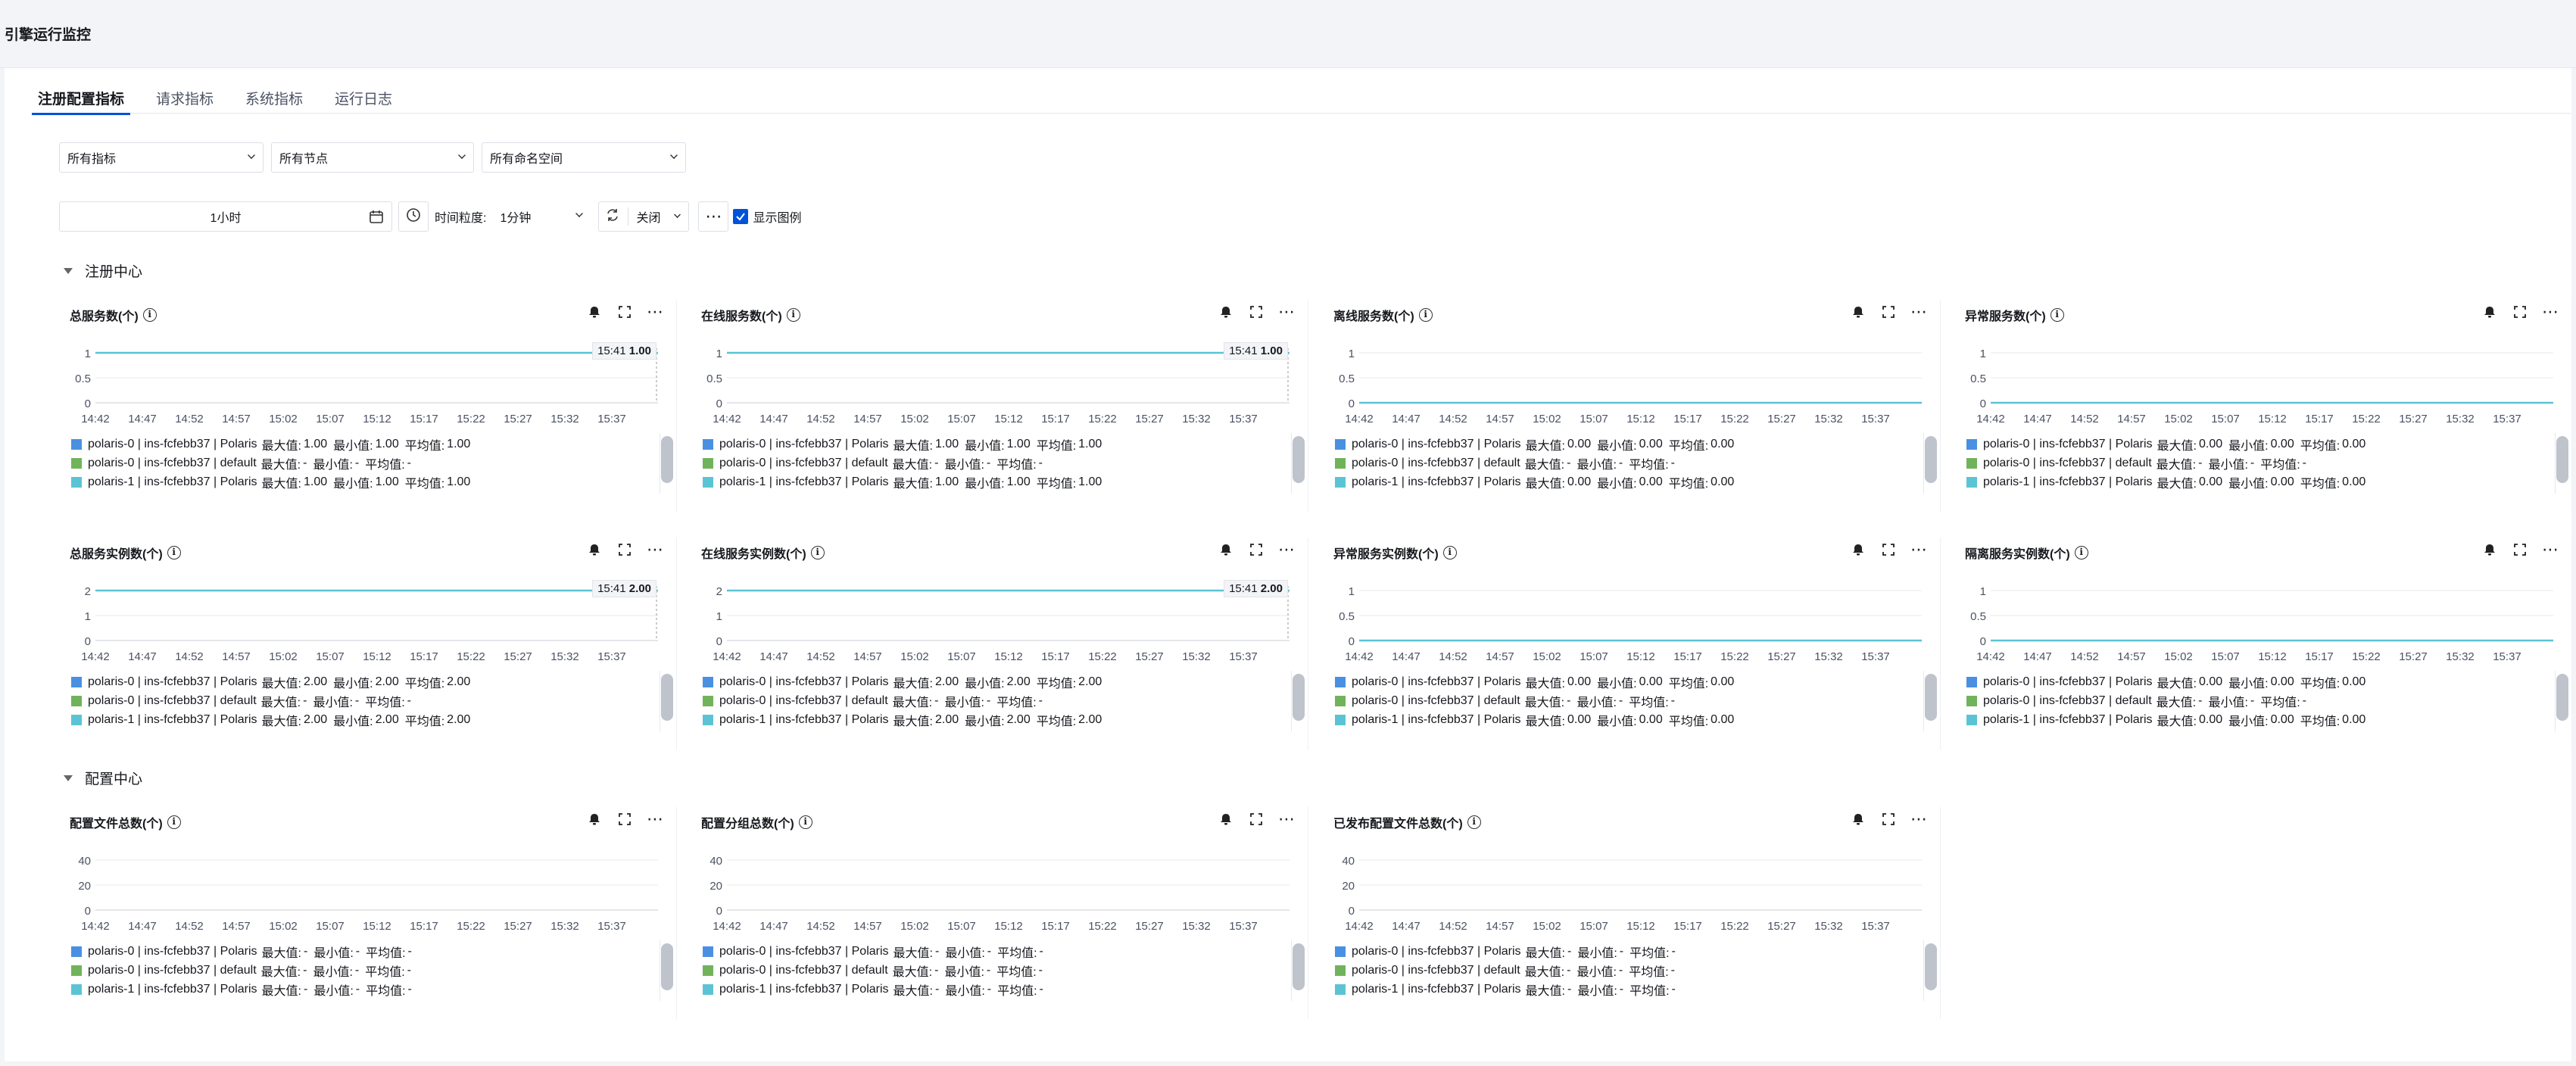 This screenshot has width=2576, height=1066. Describe the element at coordinates (584, 157) in the screenshot. I see `namespace-select: 所有命名空间` at that location.